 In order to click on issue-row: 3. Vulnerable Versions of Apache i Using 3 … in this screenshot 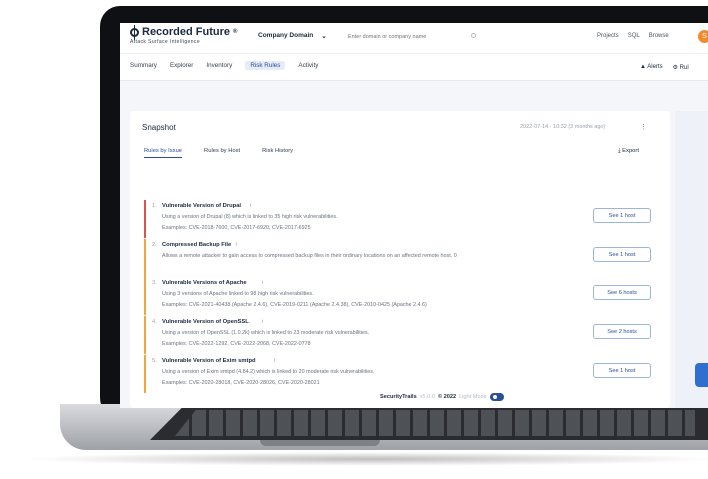, I will do `click(402, 296)`.